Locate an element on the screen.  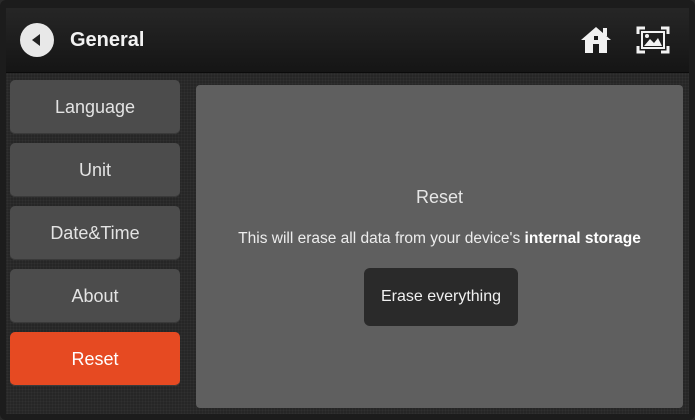
sidebar-item-label: Reset is located at coordinates (95, 358).